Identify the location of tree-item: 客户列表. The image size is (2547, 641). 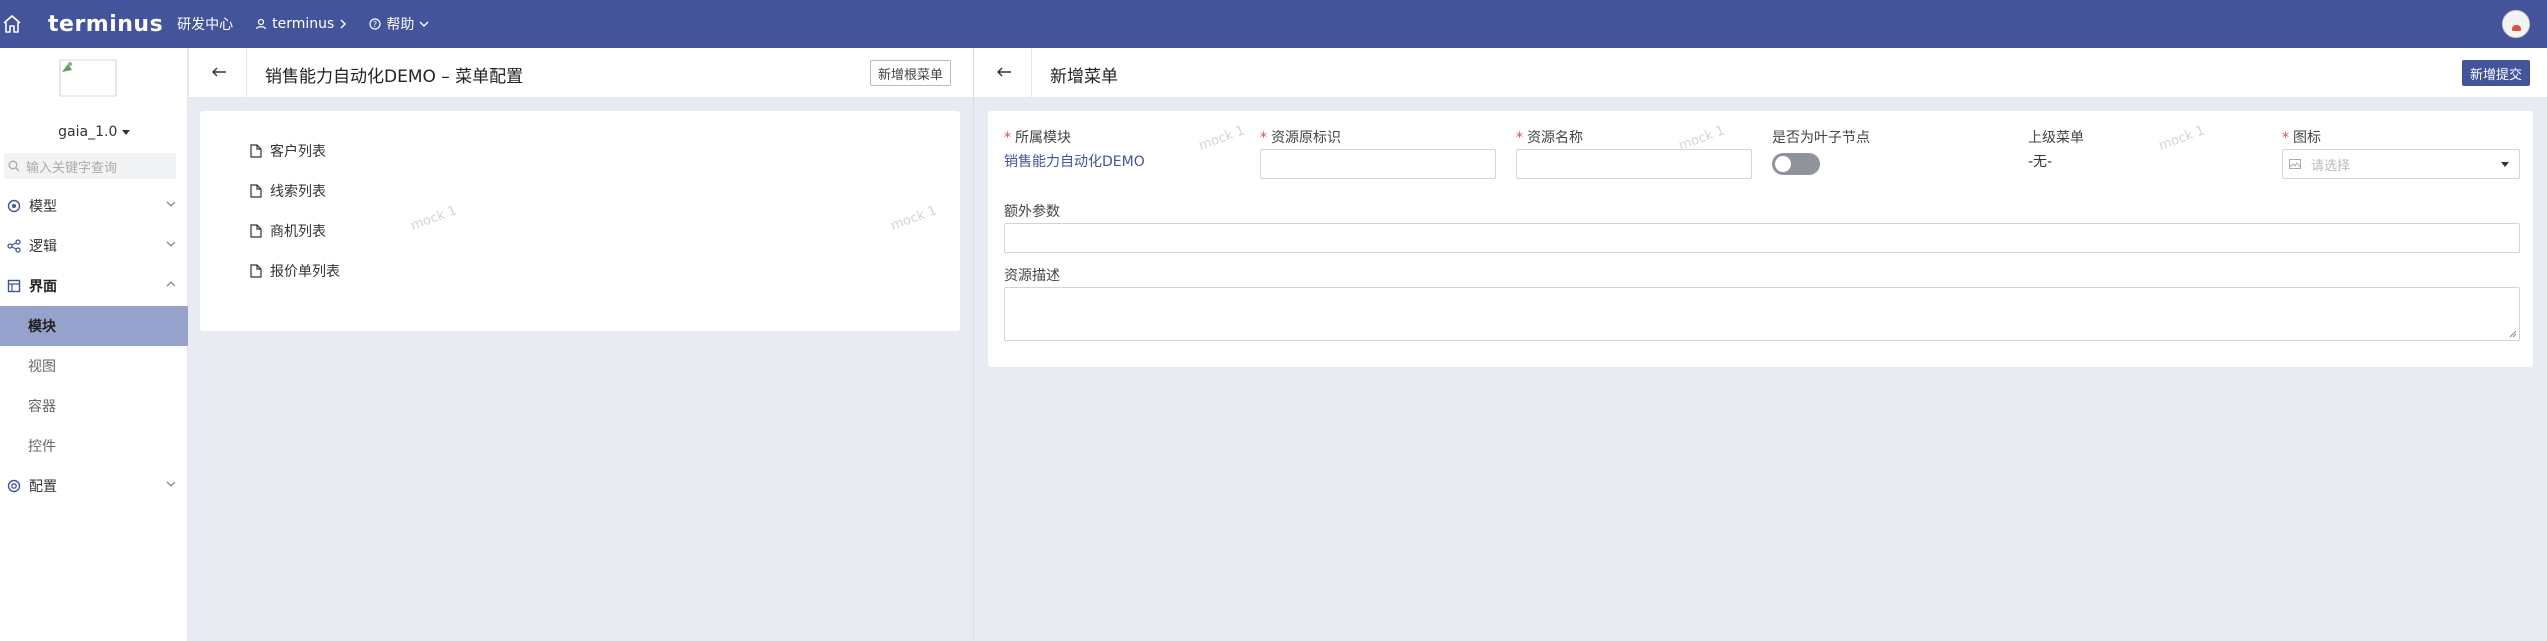
(288, 151).